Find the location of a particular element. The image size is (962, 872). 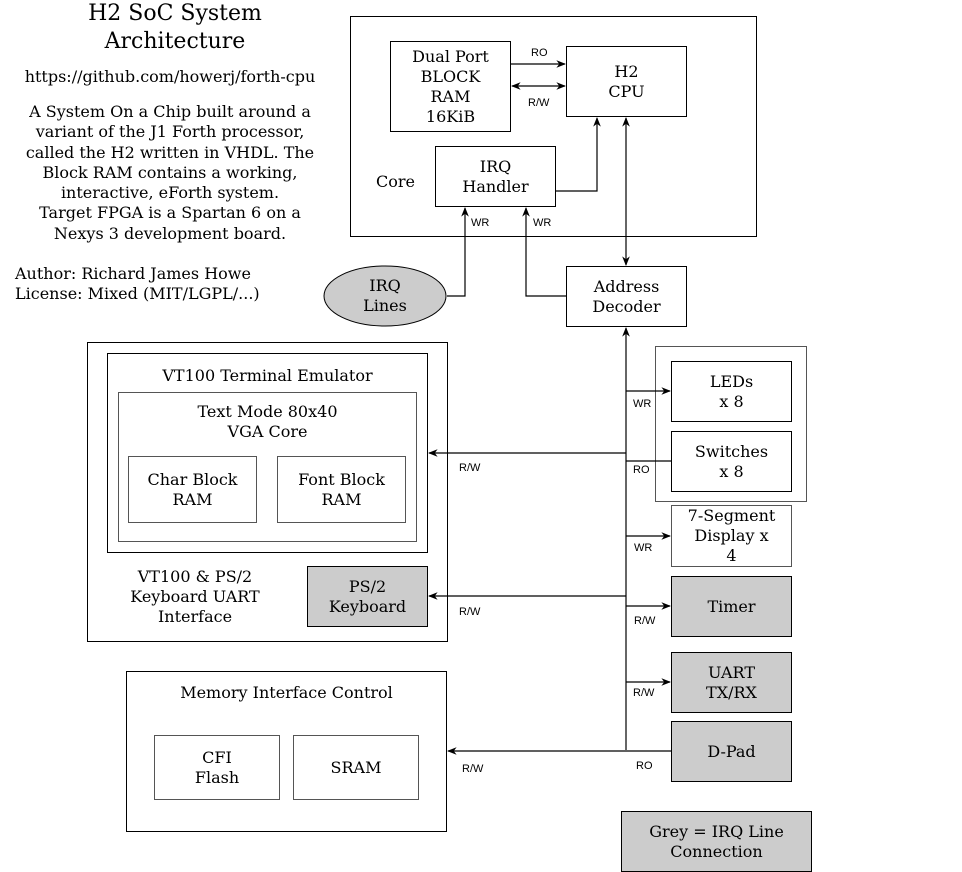

edge-label-dpad: RO is located at coordinates (644, 766).